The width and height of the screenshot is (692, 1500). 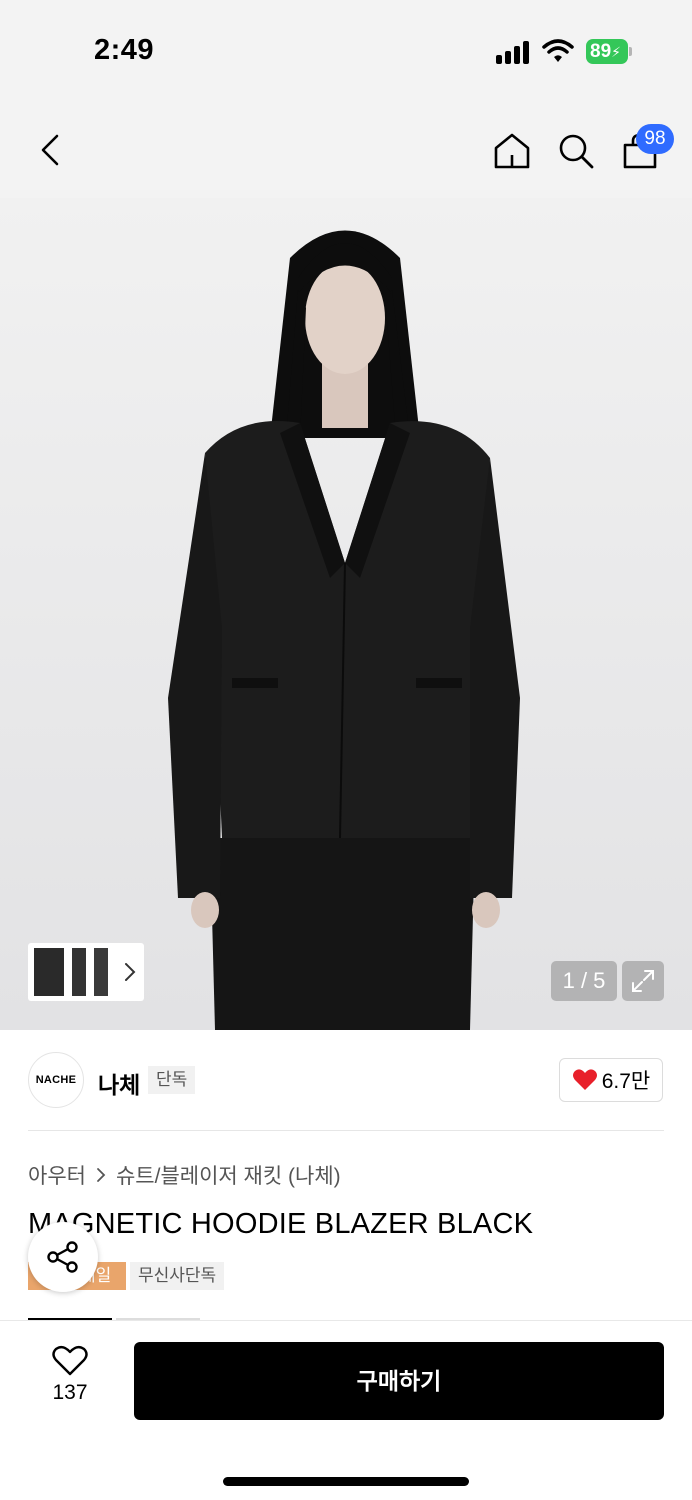 What do you see at coordinates (70, 1360) in the screenshot?
I see `heart-outline-icon` at bounding box center [70, 1360].